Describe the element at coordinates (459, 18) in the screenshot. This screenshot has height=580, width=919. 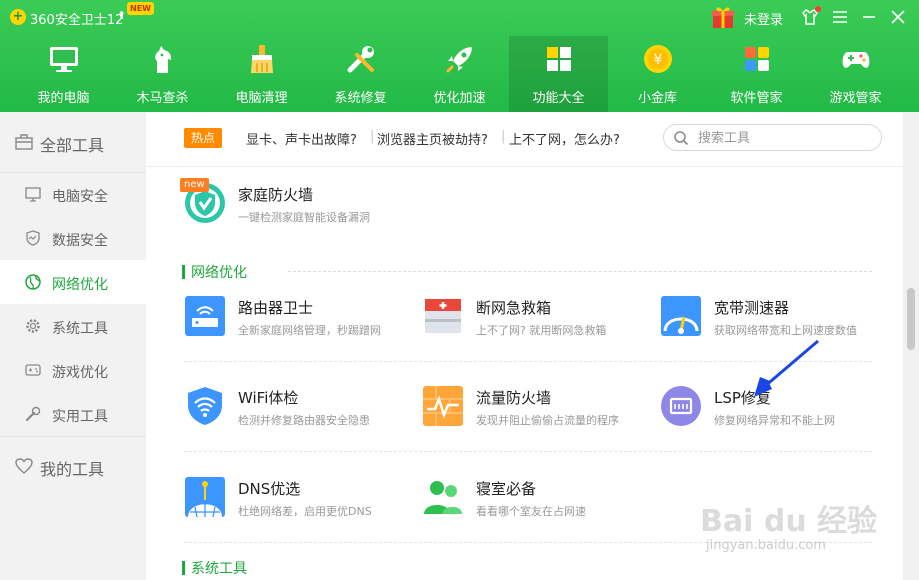
I see `titlebar: + 360安全卫士12 ⬆ NEW 未登录` at that location.